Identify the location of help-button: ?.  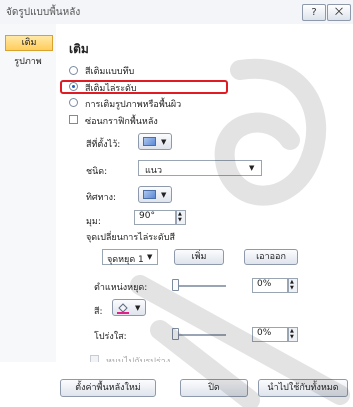
(314, 12).